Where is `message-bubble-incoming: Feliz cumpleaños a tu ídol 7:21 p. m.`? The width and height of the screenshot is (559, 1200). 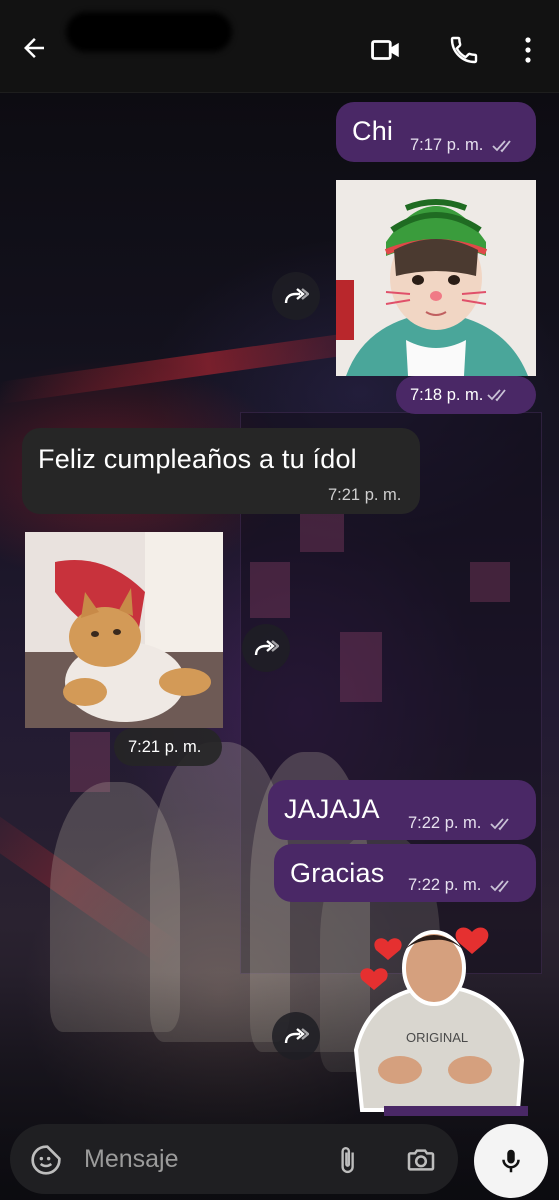
message-bubble-incoming: Feliz cumpleaños a tu ídol 7:21 p. m. is located at coordinates (221, 471).